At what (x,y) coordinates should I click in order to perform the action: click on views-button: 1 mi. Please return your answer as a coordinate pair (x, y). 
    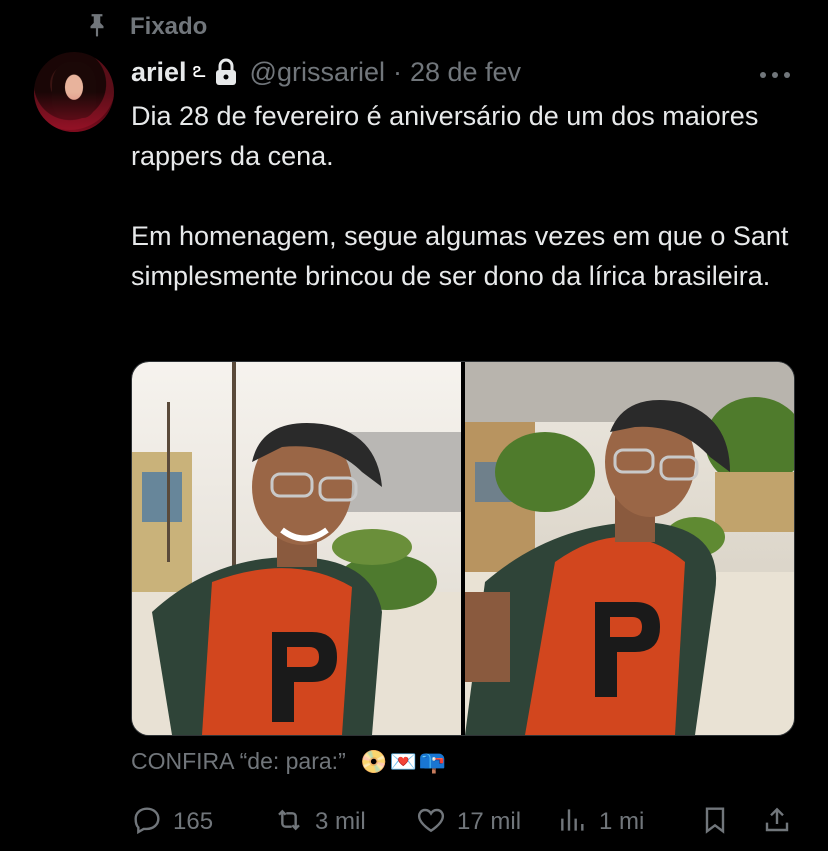
    Looking at the image, I should click on (600, 822).